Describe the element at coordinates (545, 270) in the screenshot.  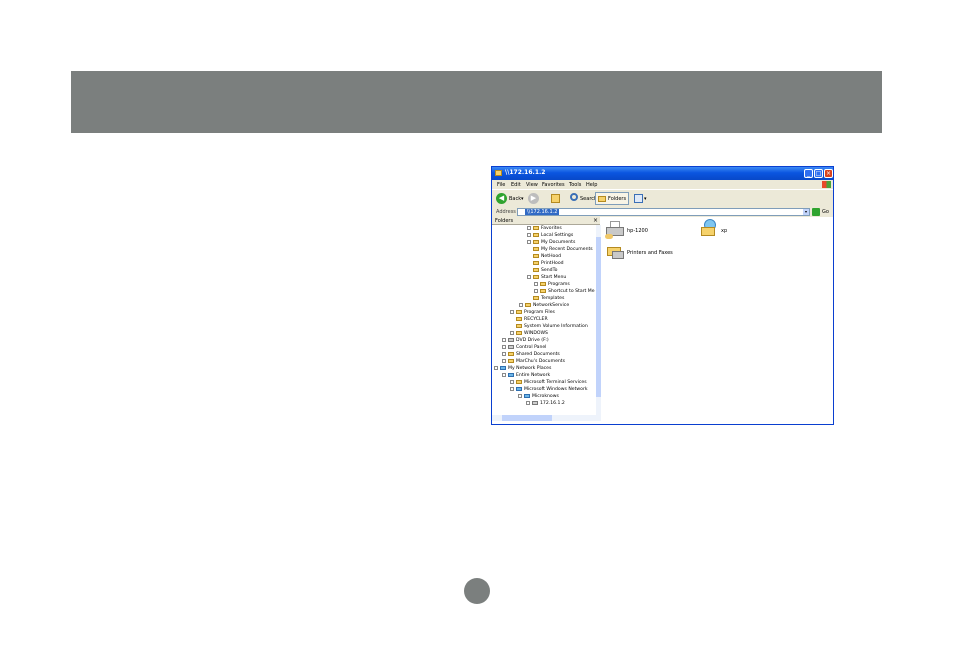
I see `tree-item: SendTo` at that location.